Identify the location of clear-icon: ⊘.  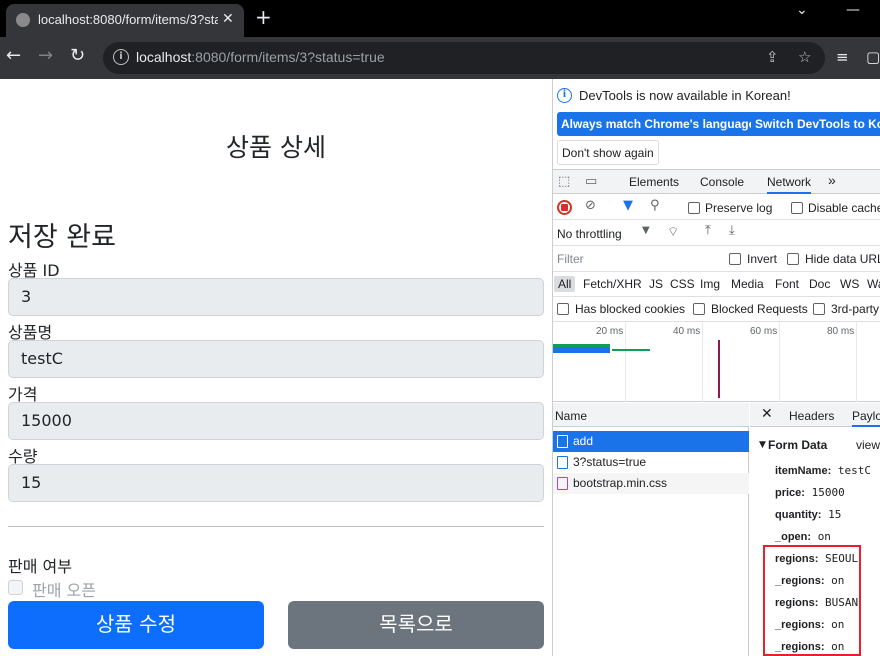
(590, 205).